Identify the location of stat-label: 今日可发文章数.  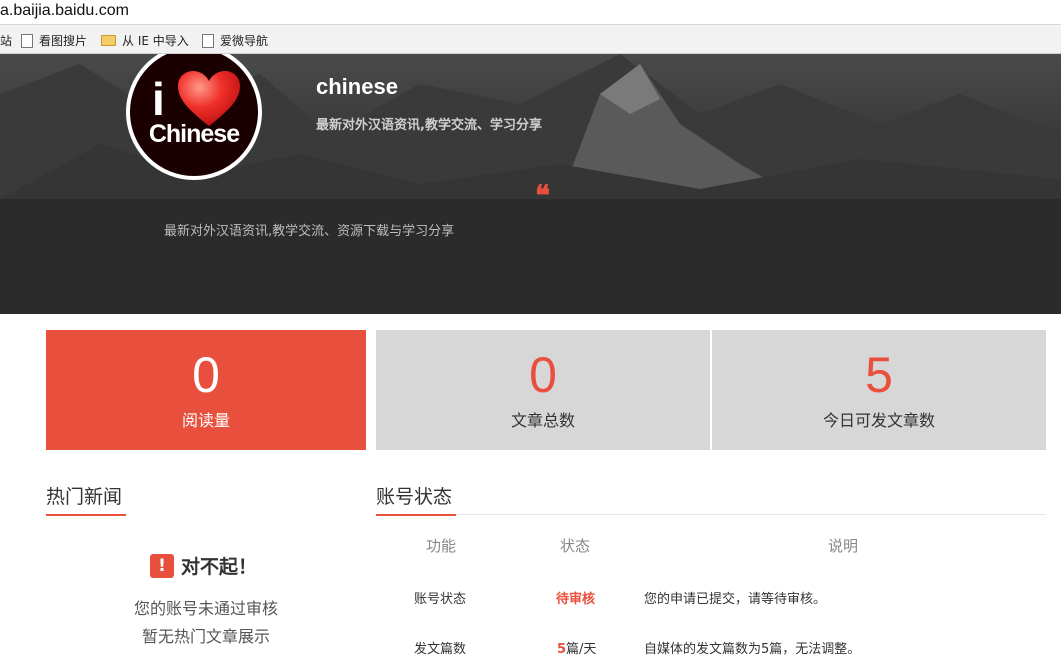
(878, 420).